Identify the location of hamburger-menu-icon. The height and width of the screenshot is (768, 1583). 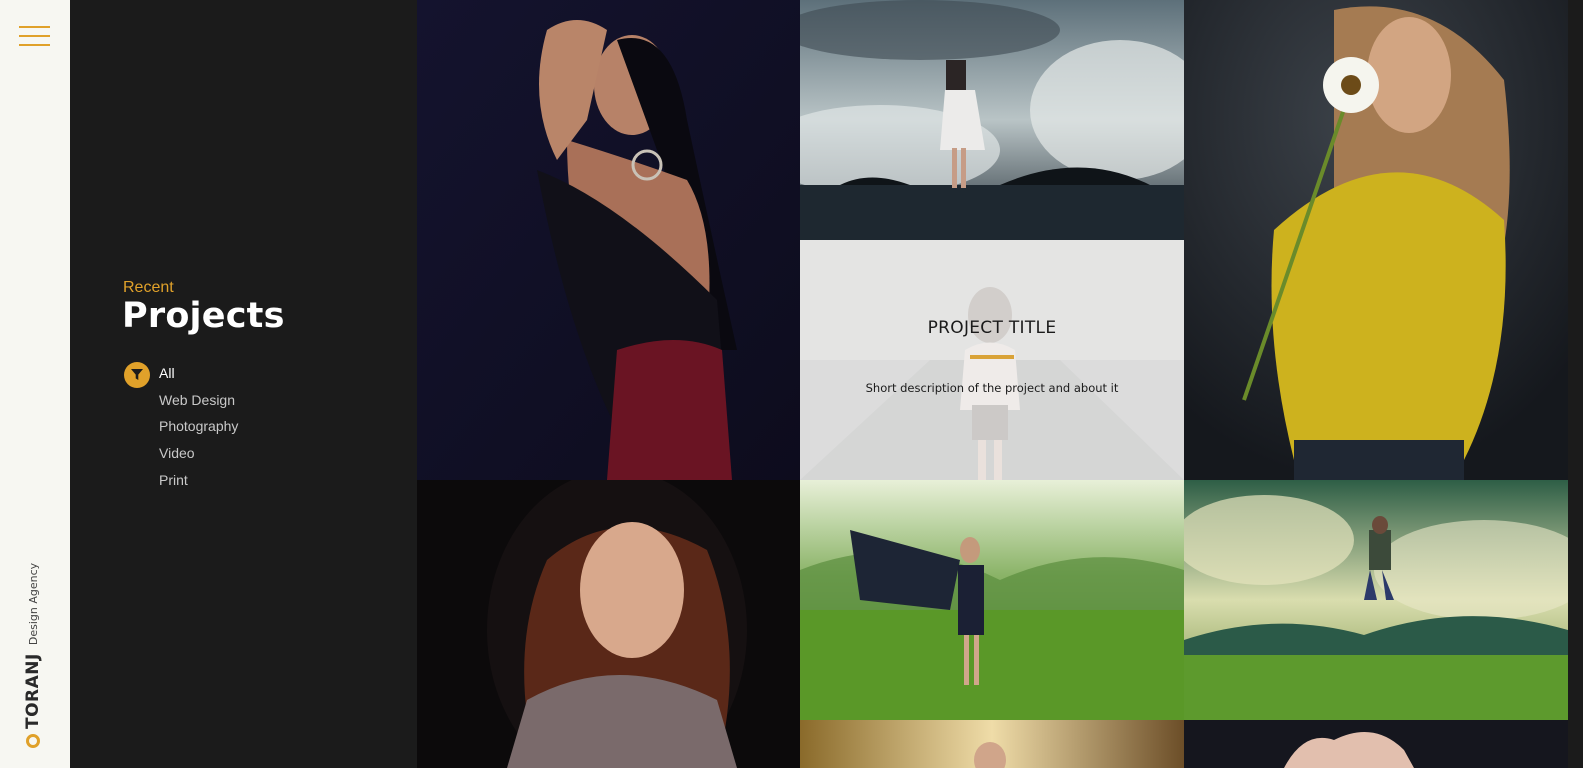
(34, 37).